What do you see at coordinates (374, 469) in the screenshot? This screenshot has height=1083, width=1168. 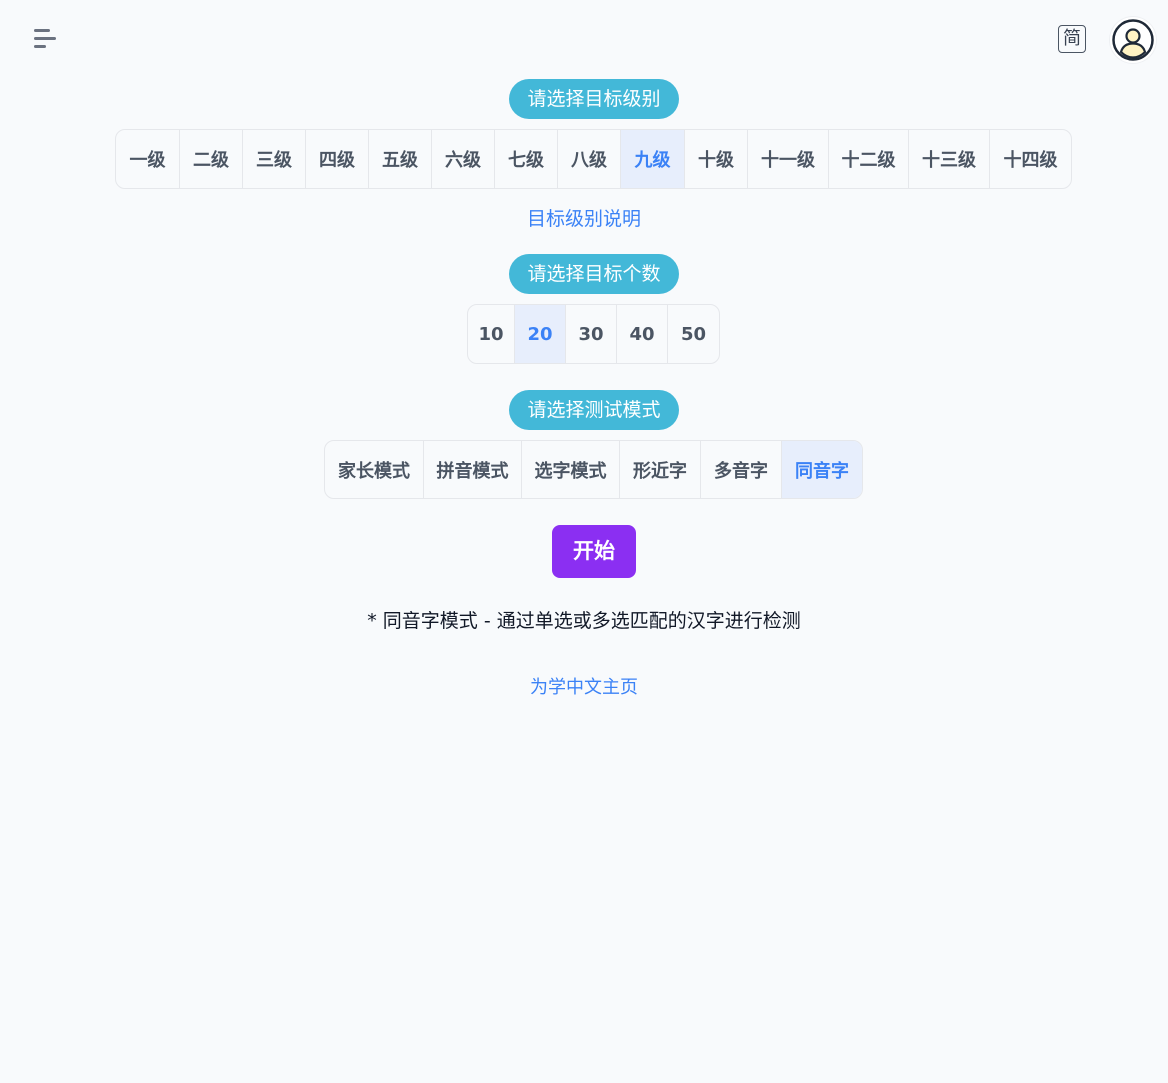 I see `mode-option: 家长模式` at bounding box center [374, 469].